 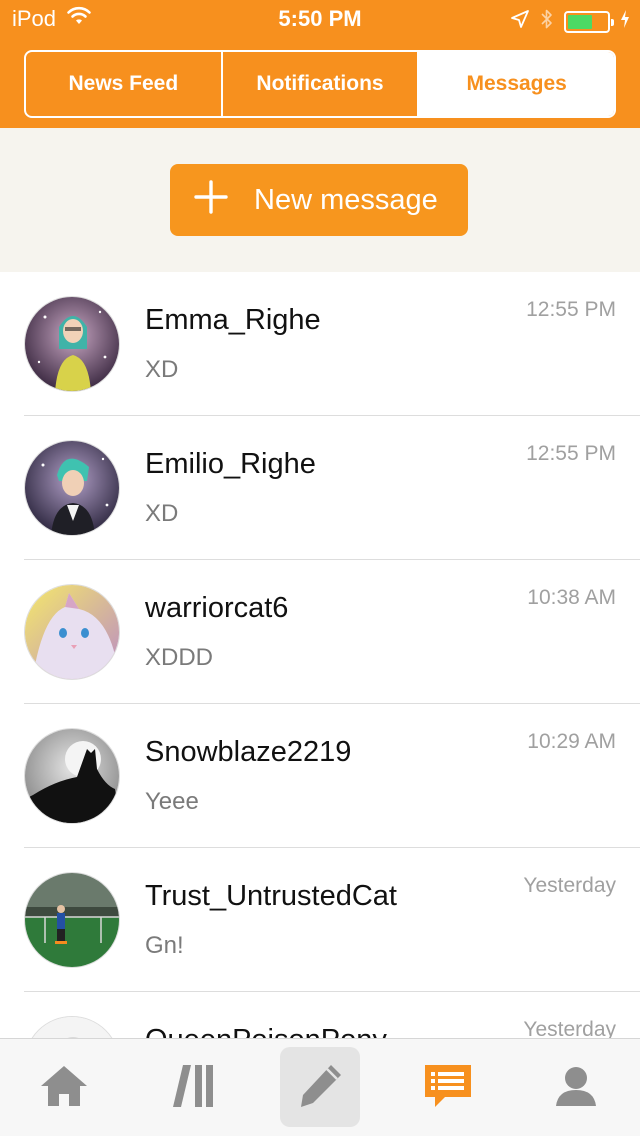 I want to click on profile-icon, so click(x=576, y=1088).